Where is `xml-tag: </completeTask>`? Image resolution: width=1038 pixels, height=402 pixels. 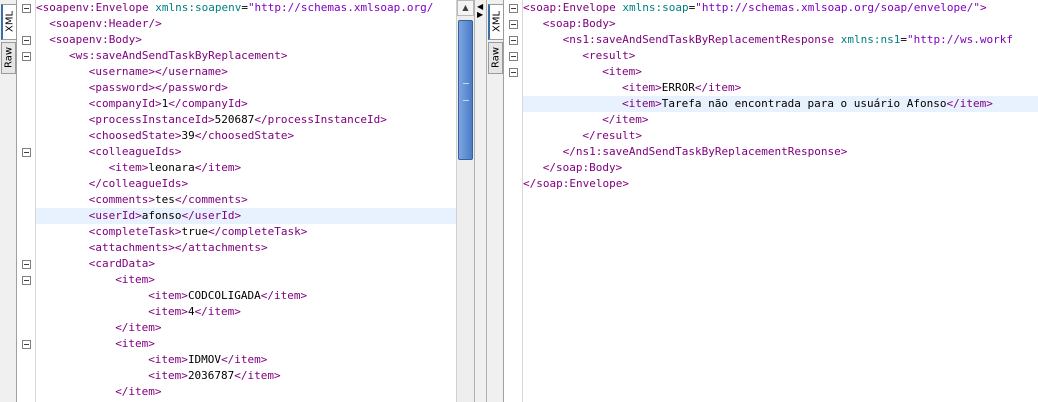
xml-tag: </completeTask> is located at coordinates (258, 231).